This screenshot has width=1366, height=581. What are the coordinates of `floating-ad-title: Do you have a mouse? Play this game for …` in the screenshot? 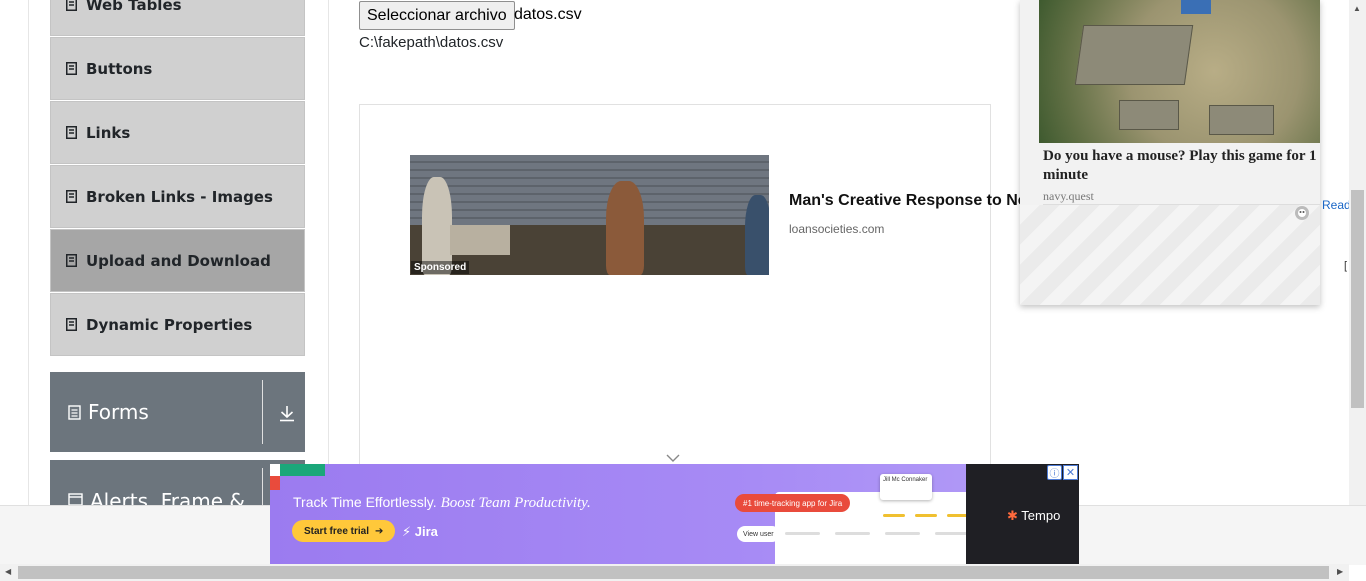 It's located at (1181, 166).